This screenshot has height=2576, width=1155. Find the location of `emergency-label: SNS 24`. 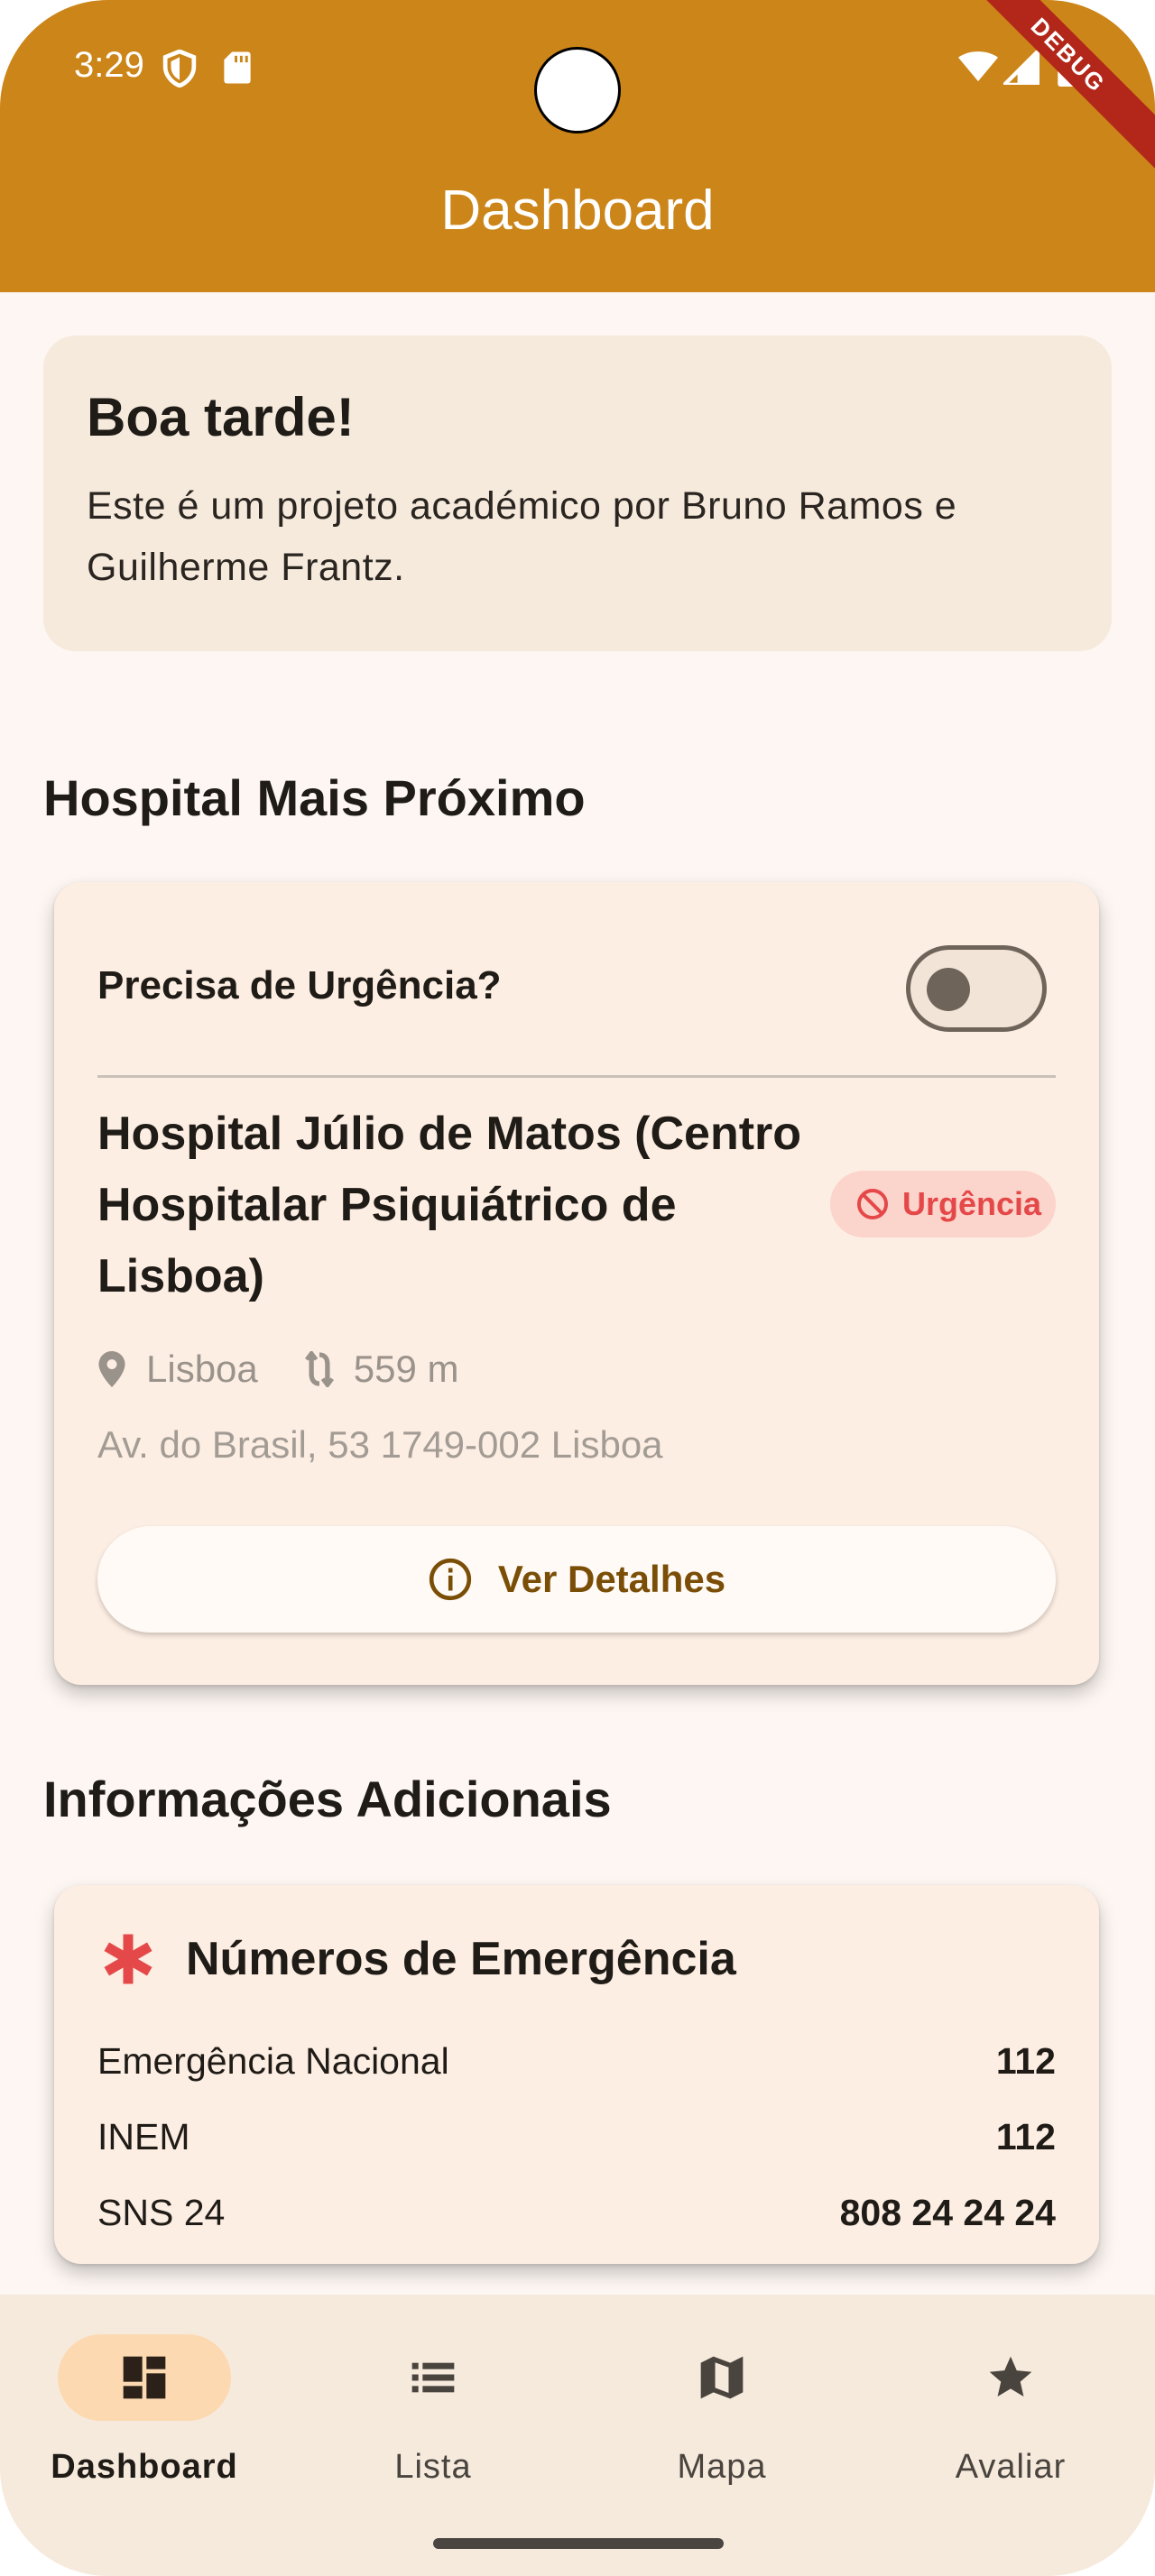

emergency-label: SNS 24 is located at coordinates (161, 2212).